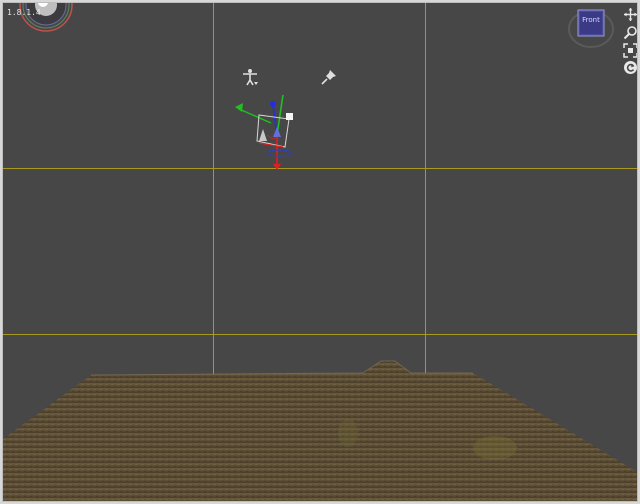  Describe the element at coordinates (24, 12) in the screenshot. I see `version-label: 1.8.1.4` at that location.